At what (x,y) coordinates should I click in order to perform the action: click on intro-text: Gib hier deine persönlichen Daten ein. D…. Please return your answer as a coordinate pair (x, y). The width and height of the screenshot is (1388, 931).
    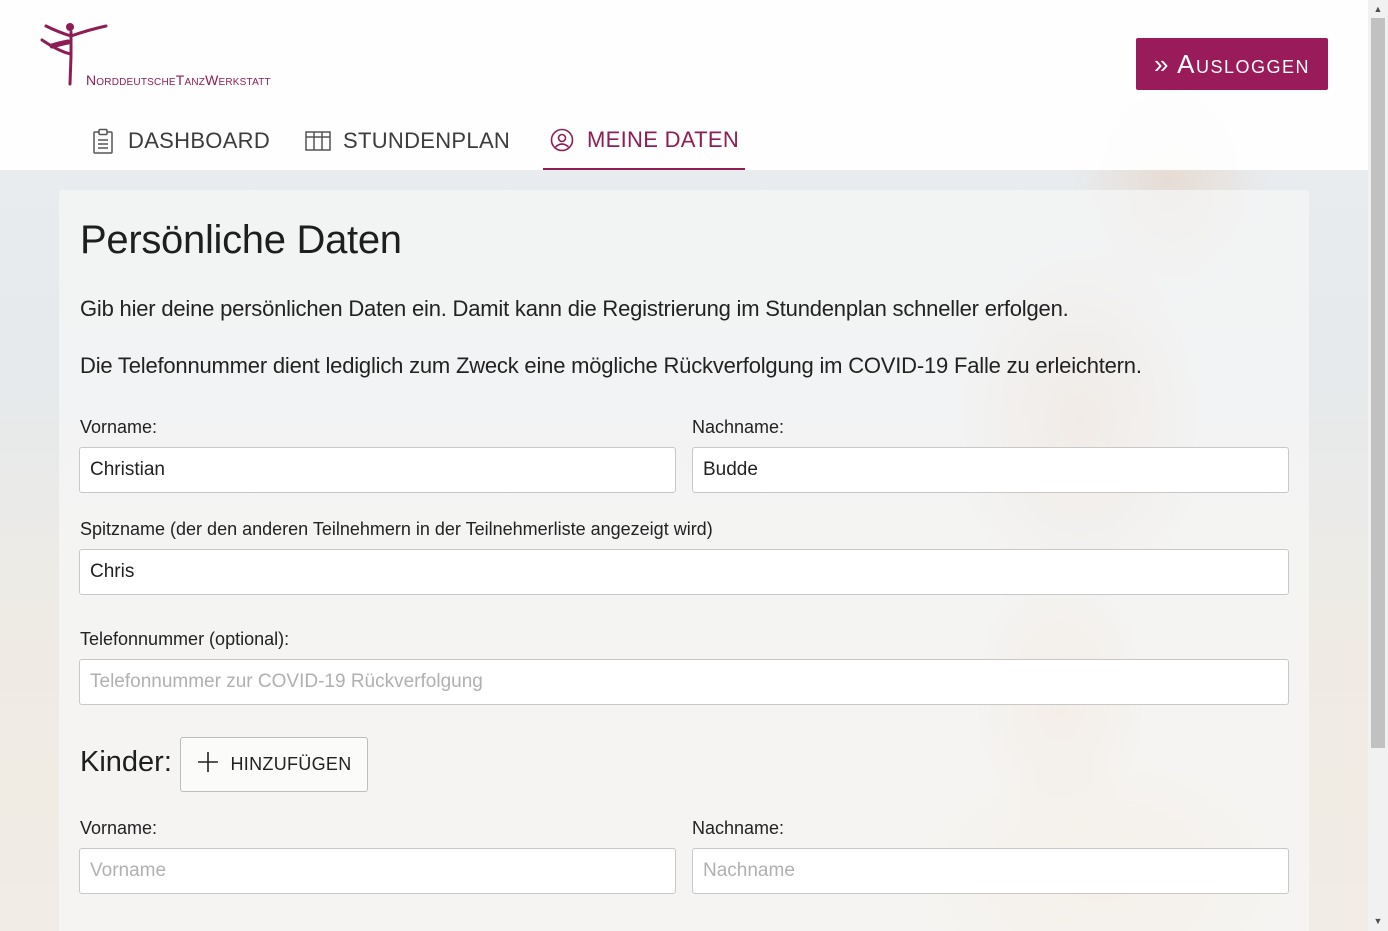
    Looking at the image, I should click on (574, 308).